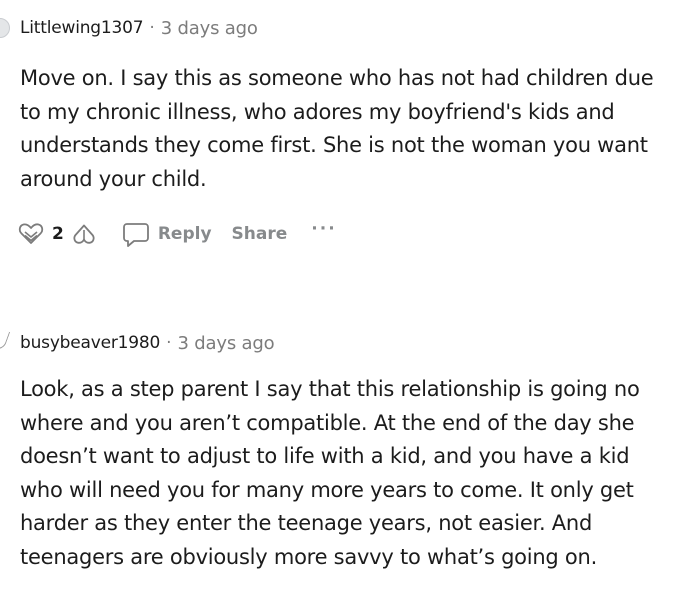 This screenshot has width=700, height=596. I want to click on comment-meta: busybeaver1980 · 3 days ago, so click(147, 343).